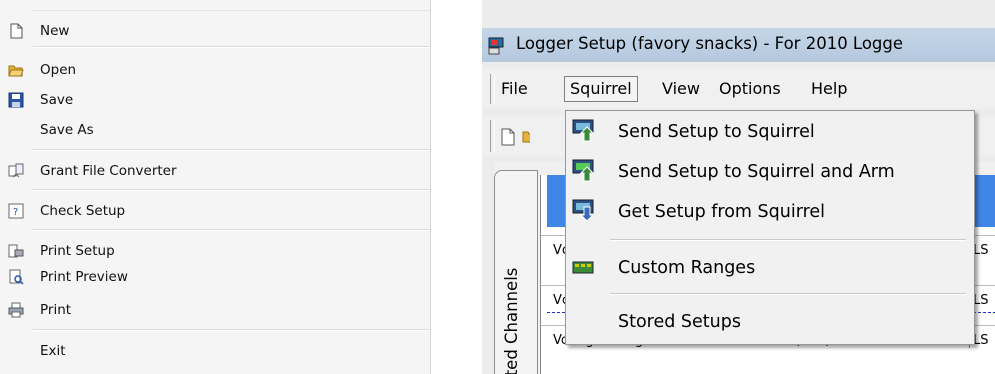  I want to click on menu-item-label: Send Setup to Squirrel, so click(716, 132).